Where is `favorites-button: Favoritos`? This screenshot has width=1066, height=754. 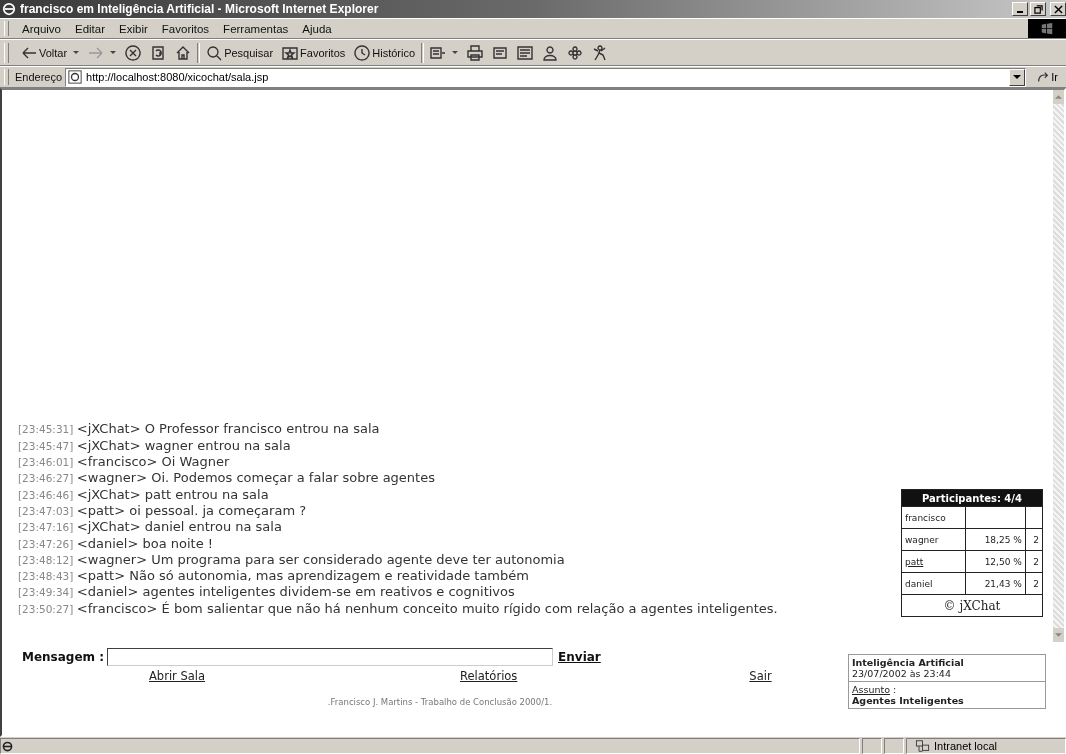
favorites-button: Favoritos is located at coordinates (314, 52).